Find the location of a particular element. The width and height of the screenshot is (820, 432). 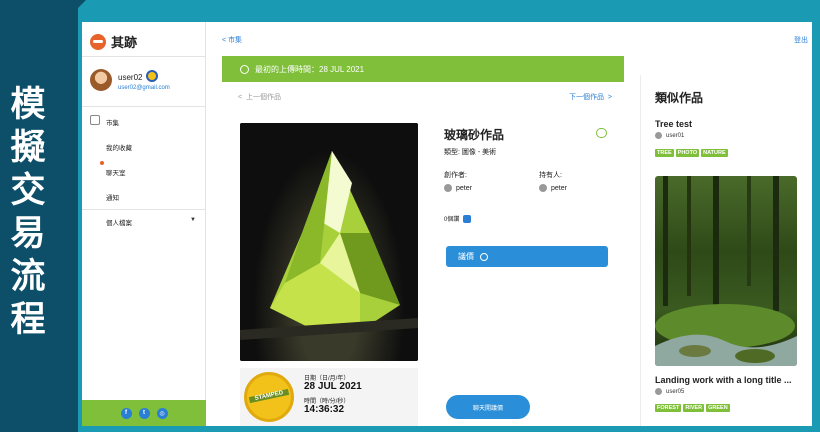

likes: 0個讚 is located at coordinates (458, 218).